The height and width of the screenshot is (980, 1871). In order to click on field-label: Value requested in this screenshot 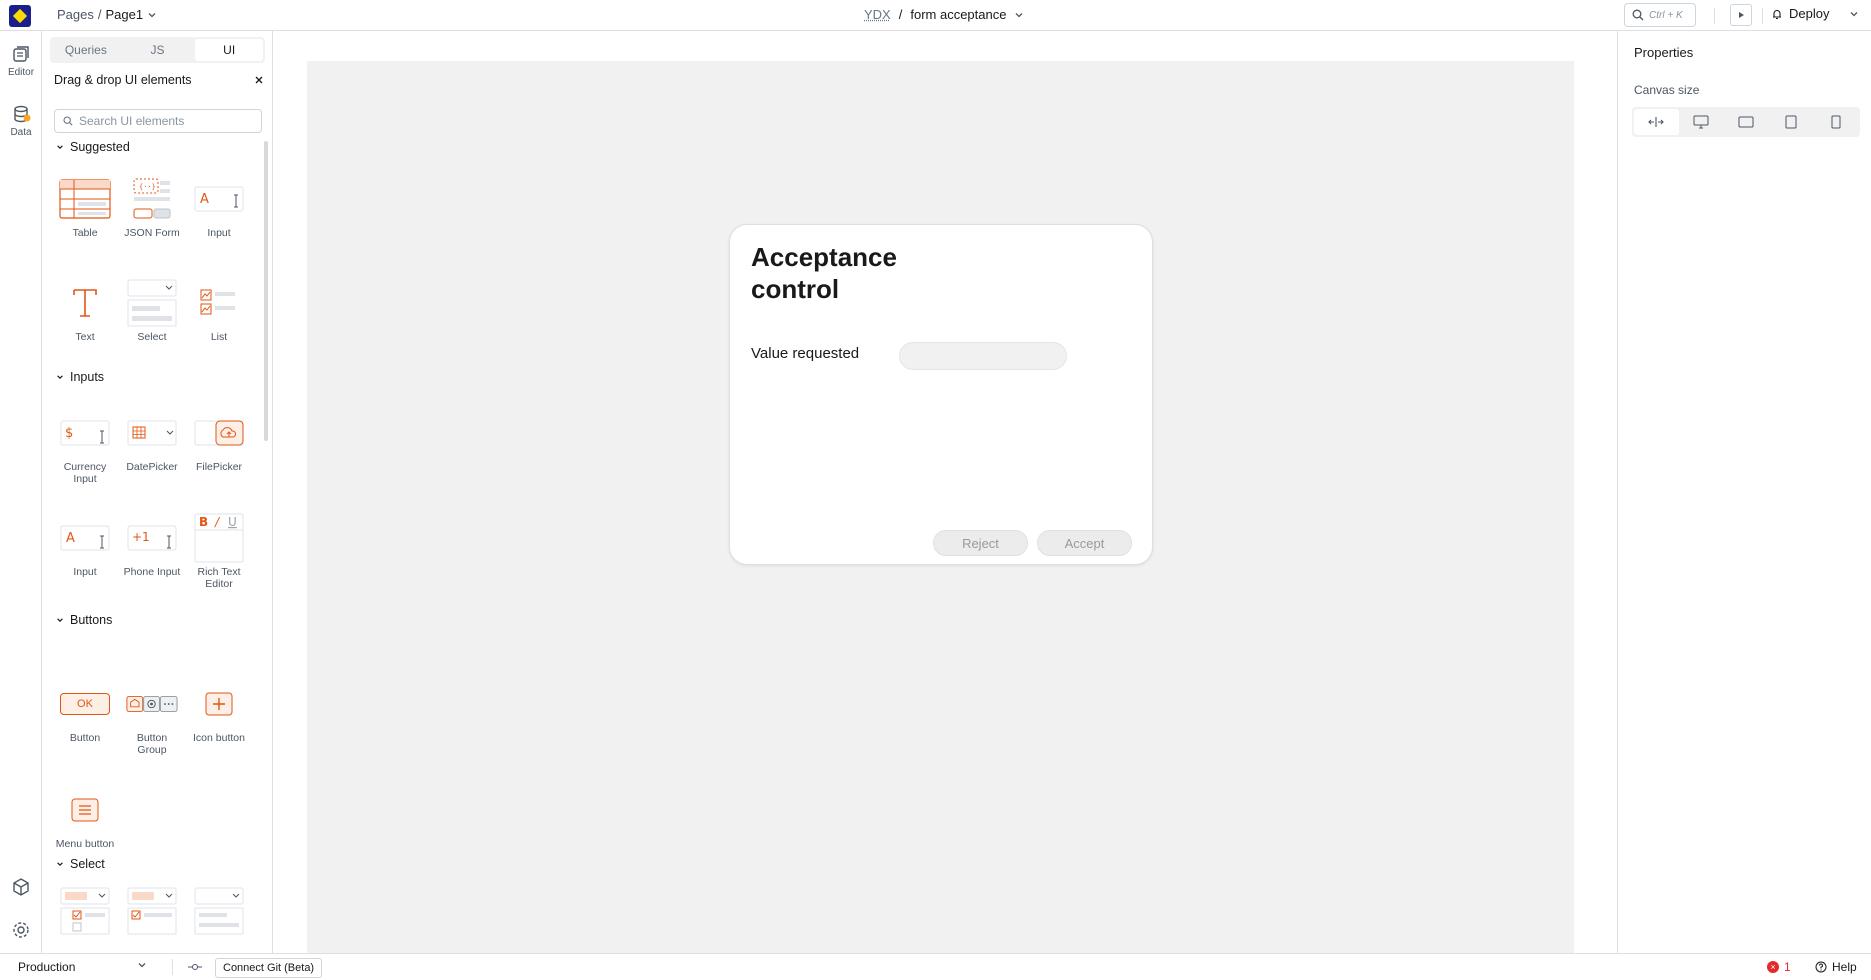, I will do `click(805, 353)`.